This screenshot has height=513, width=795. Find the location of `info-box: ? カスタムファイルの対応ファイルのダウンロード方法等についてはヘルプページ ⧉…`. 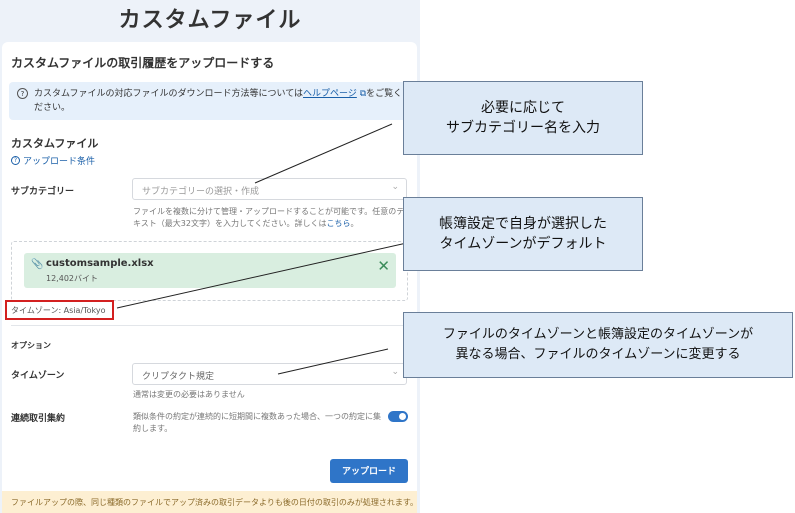

info-box: ? カスタムファイルの対応ファイルのダウンロード方法等についてはヘルプページ ⧉… is located at coordinates (210, 101).